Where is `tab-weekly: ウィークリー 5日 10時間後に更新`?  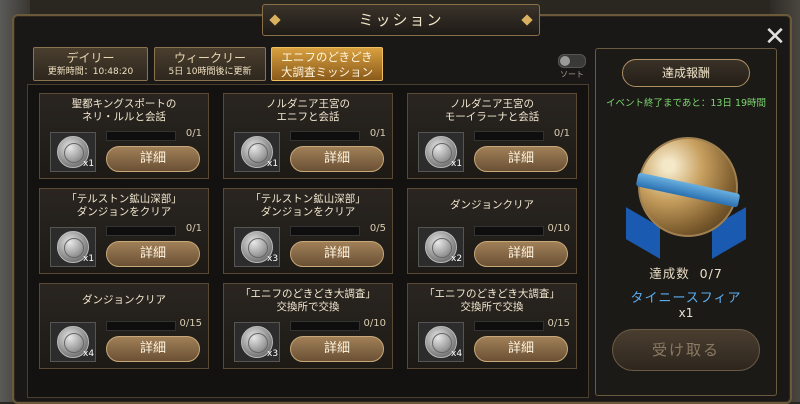
tab-weekly: ウィークリー 5日 10時間後に更新 is located at coordinates (210, 64).